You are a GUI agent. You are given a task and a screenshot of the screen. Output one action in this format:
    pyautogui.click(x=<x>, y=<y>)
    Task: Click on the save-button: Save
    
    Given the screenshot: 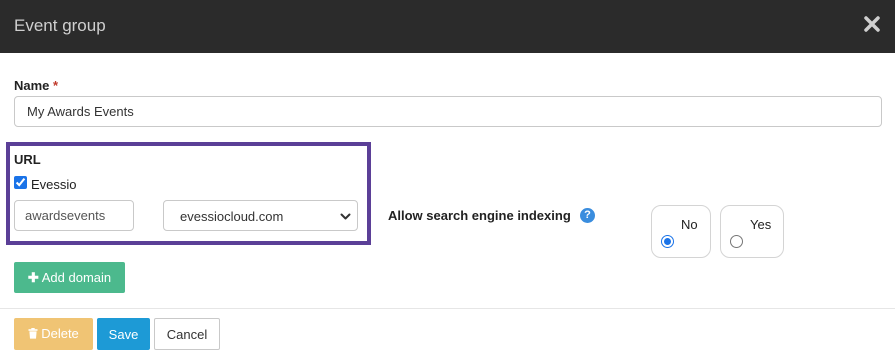 What is the action you would take?
    pyautogui.click(x=123, y=334)
    